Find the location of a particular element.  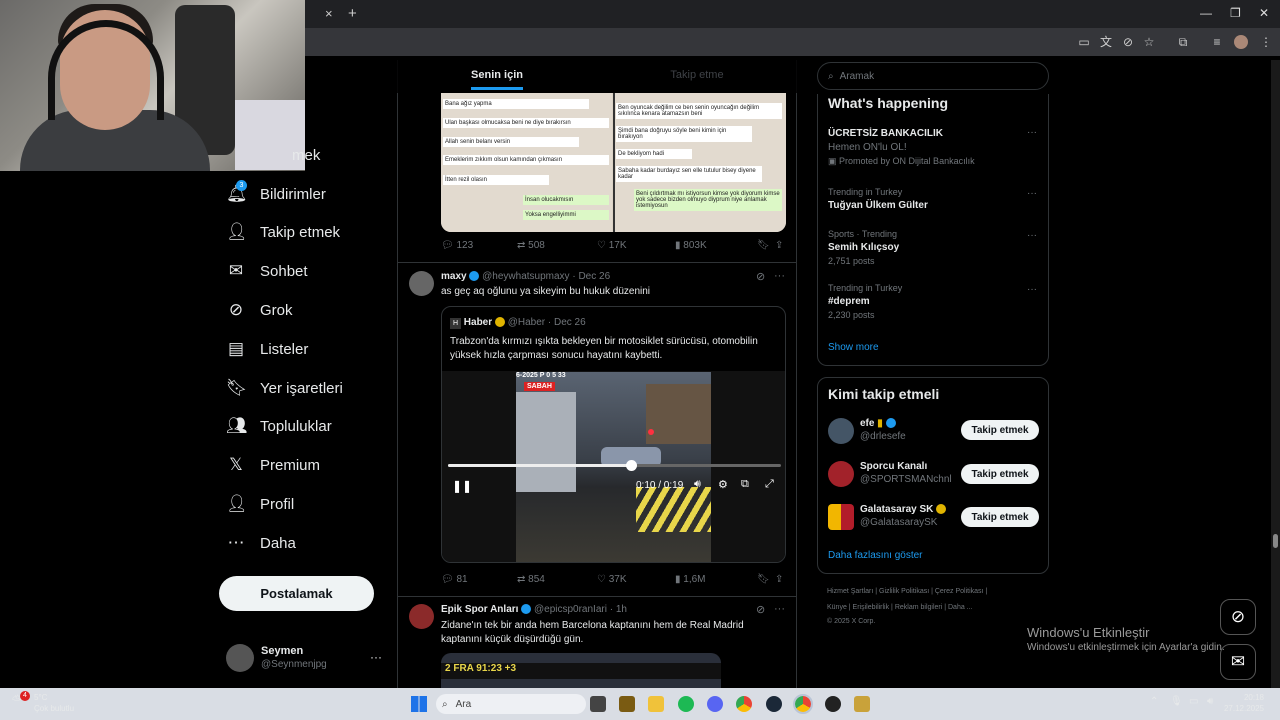

video-scrubber is located at coordinates (614, 465).